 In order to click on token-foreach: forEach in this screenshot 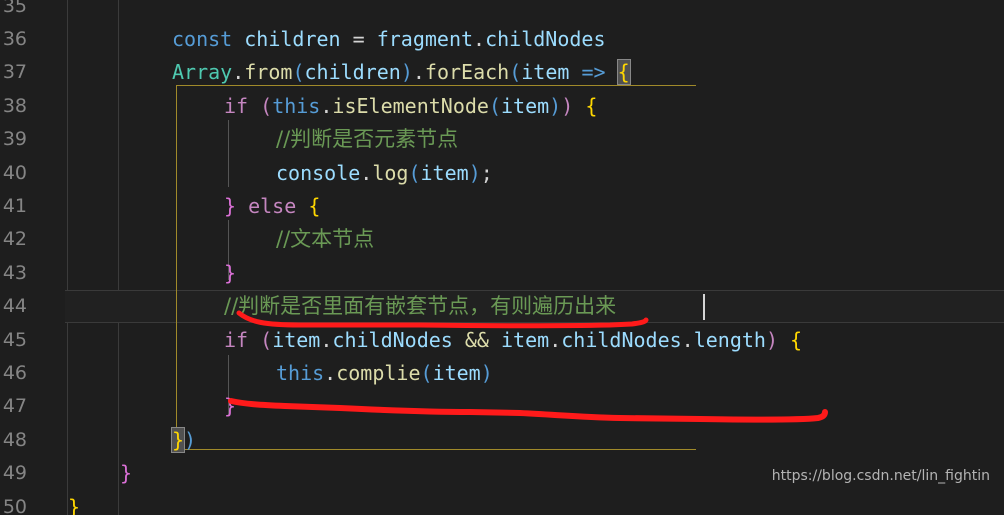, I will do `click(467, 72)`.